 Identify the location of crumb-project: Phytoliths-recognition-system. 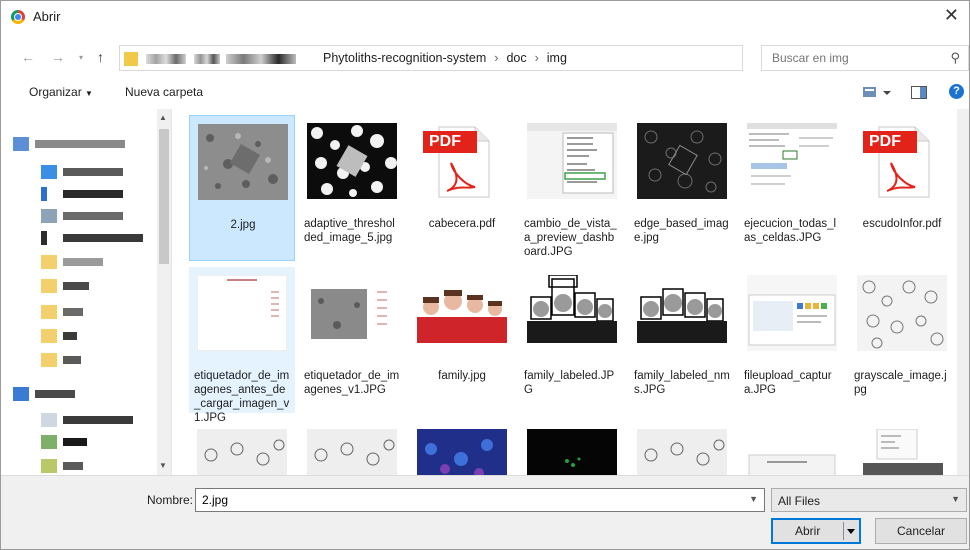
(404, 58).